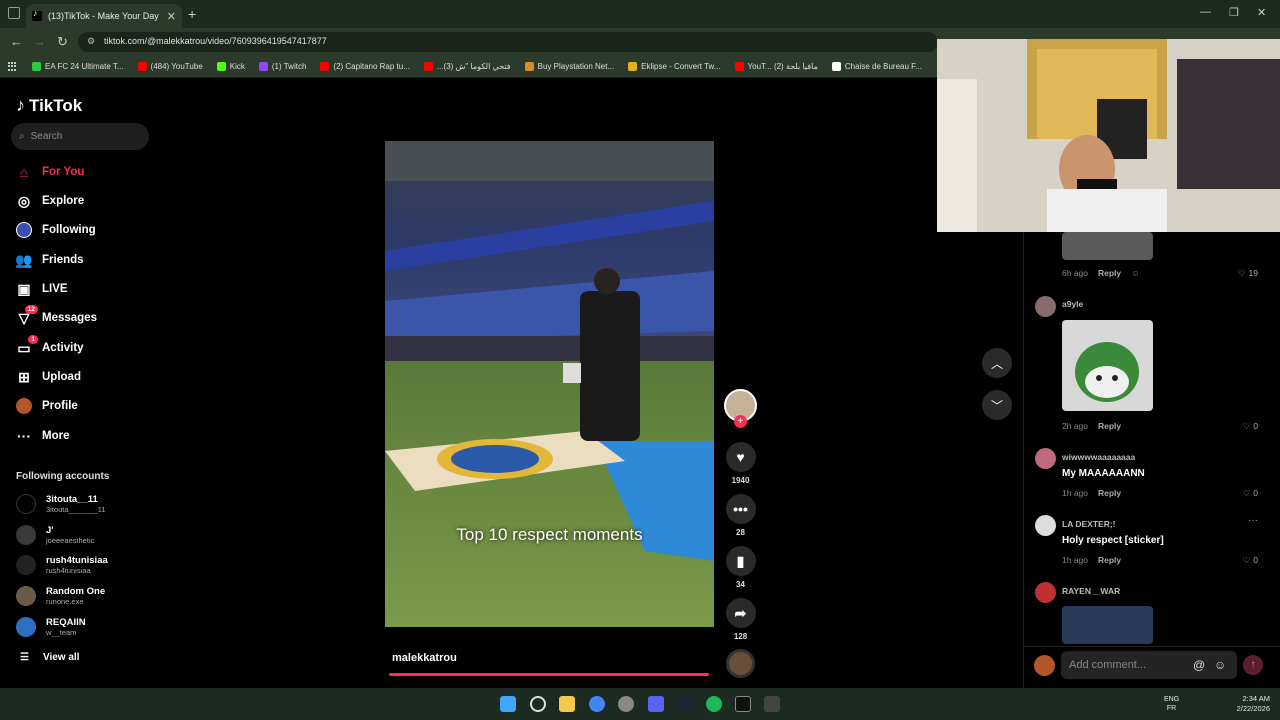 Image resolution: width=1280 pixels, height=720 pixels. Describe the element at coordinates (1253, 520) in the screenshot. I see `more-options-icon: ···` at that location.